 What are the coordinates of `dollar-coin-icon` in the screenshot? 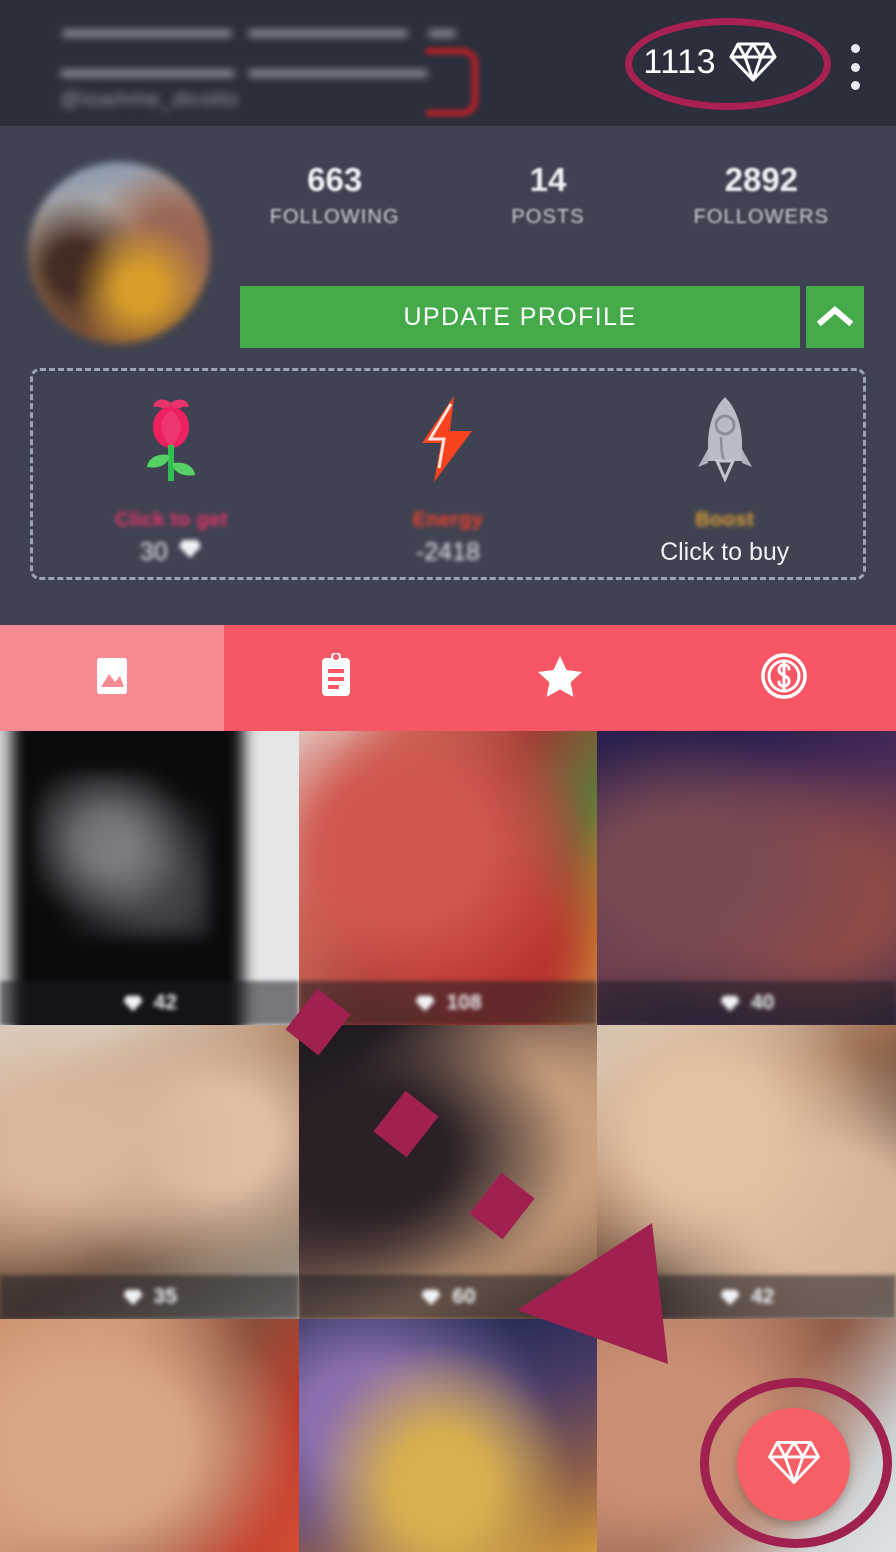 It's located at (784, 678).